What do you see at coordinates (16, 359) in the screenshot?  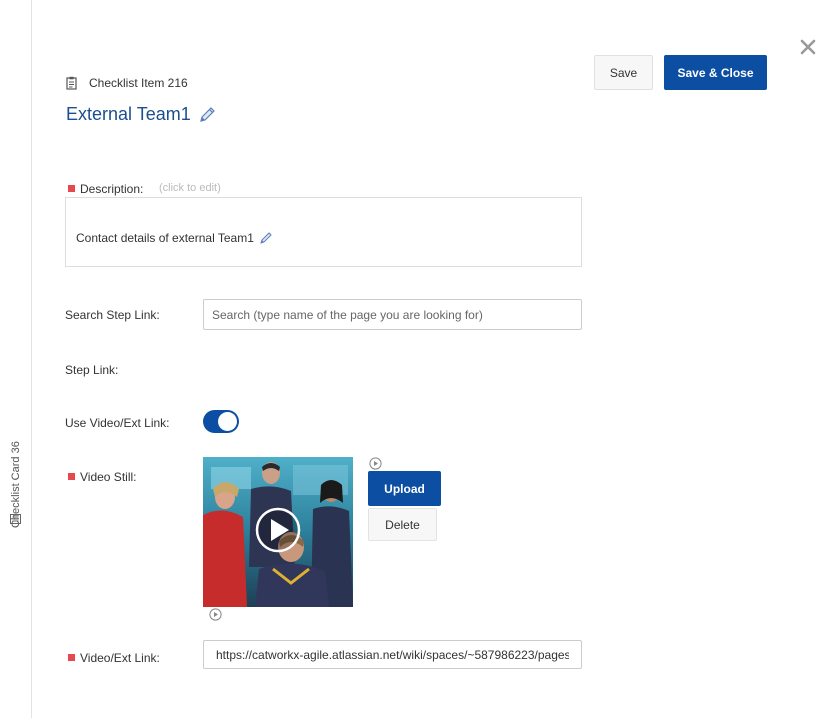 I see `side-rail: Checklist Card 36` at bounding box center [16, 359].